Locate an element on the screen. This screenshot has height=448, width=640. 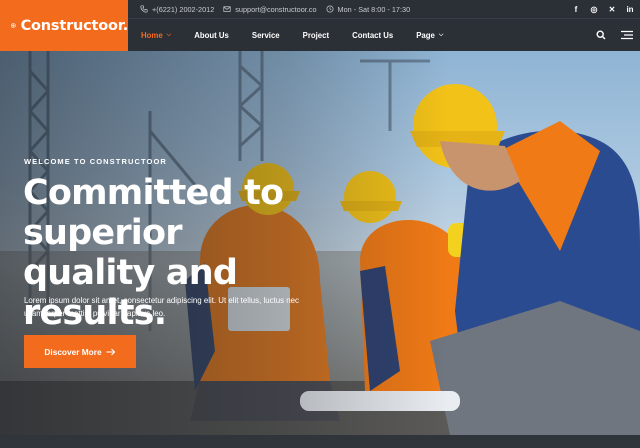
nav-label: Service is located at coordinates (265, 35).